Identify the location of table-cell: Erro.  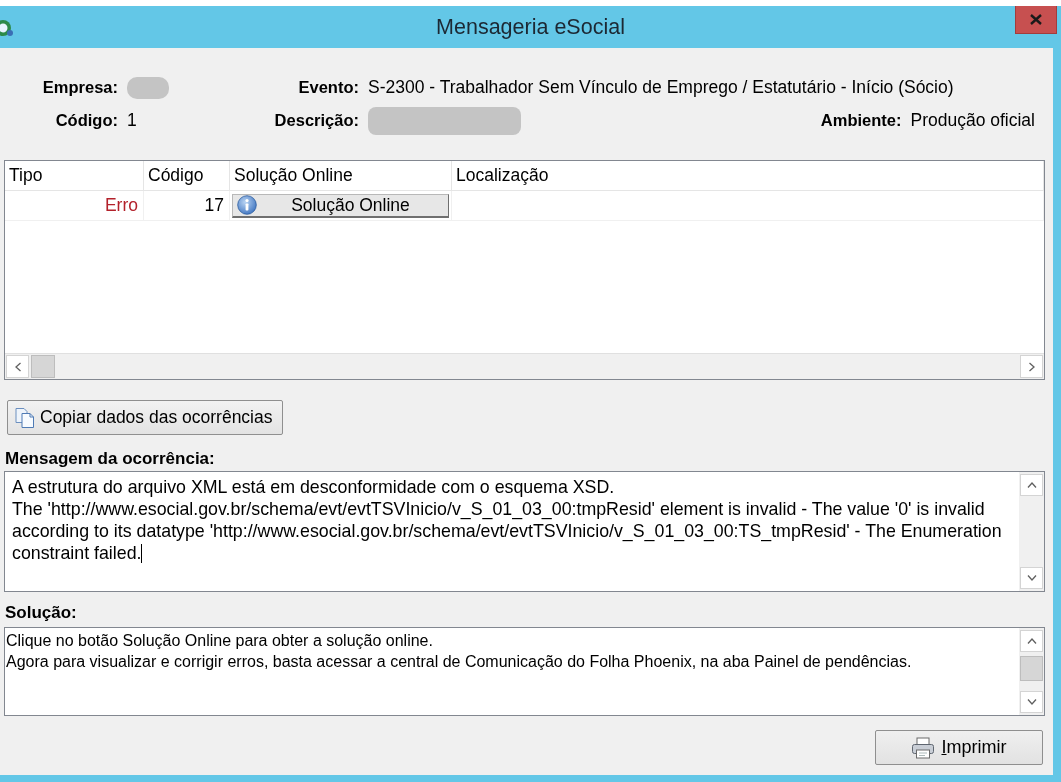
(74, 205).